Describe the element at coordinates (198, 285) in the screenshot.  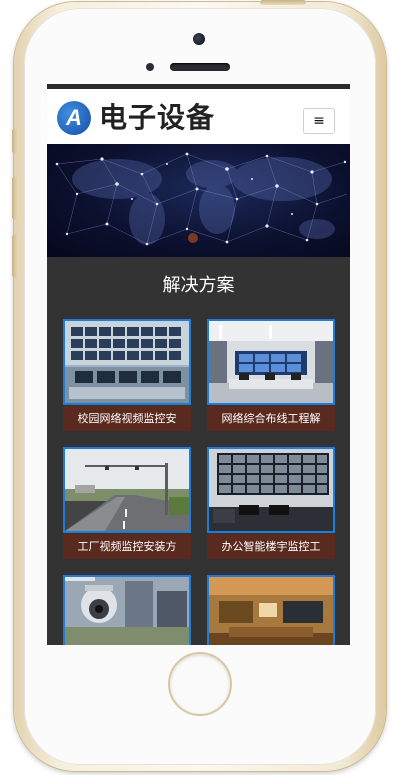
I see `section-title: 解决方案` at that location.